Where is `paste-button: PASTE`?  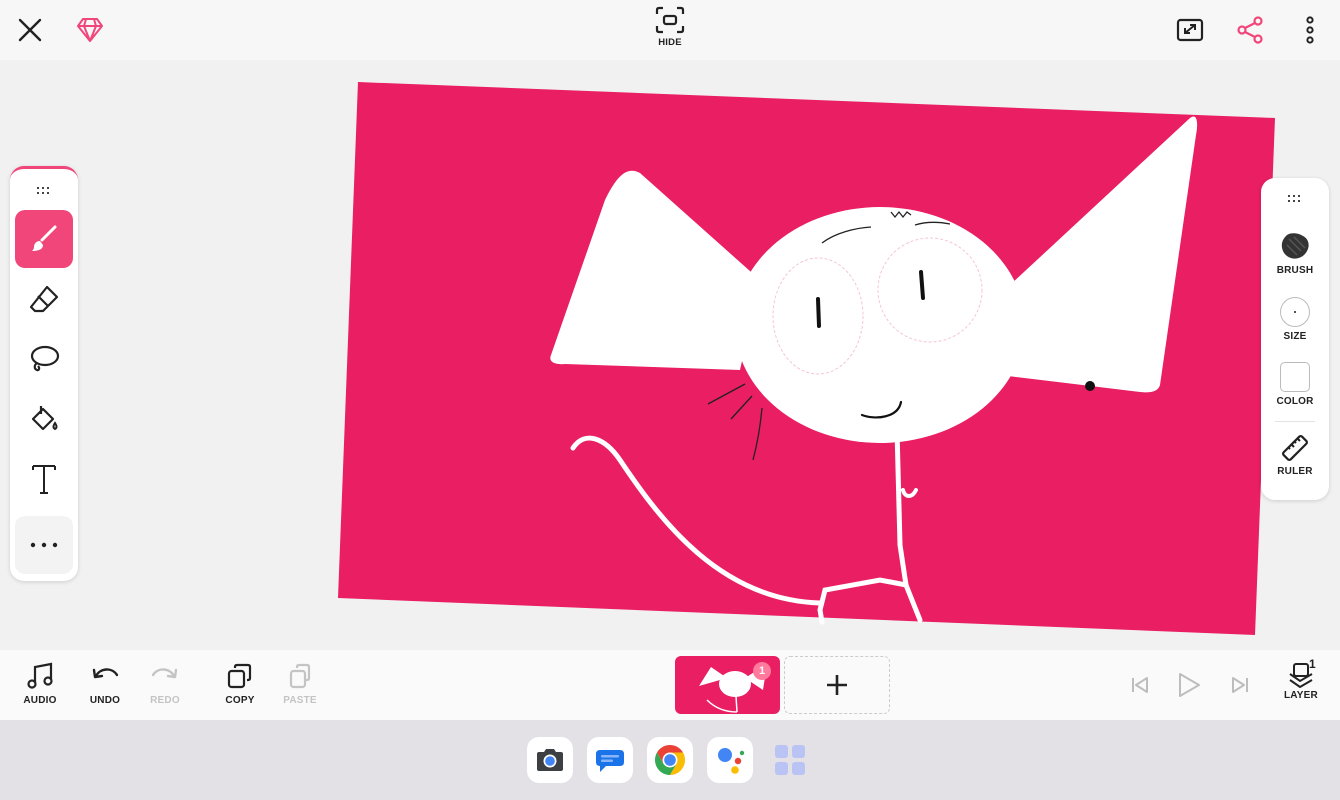
paste-button: PASTE is located at coordinates (300, 684).